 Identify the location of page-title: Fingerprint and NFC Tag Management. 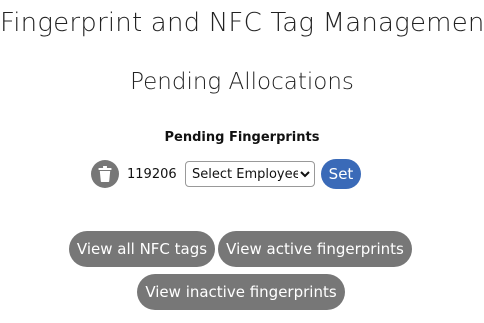
(242, 23).